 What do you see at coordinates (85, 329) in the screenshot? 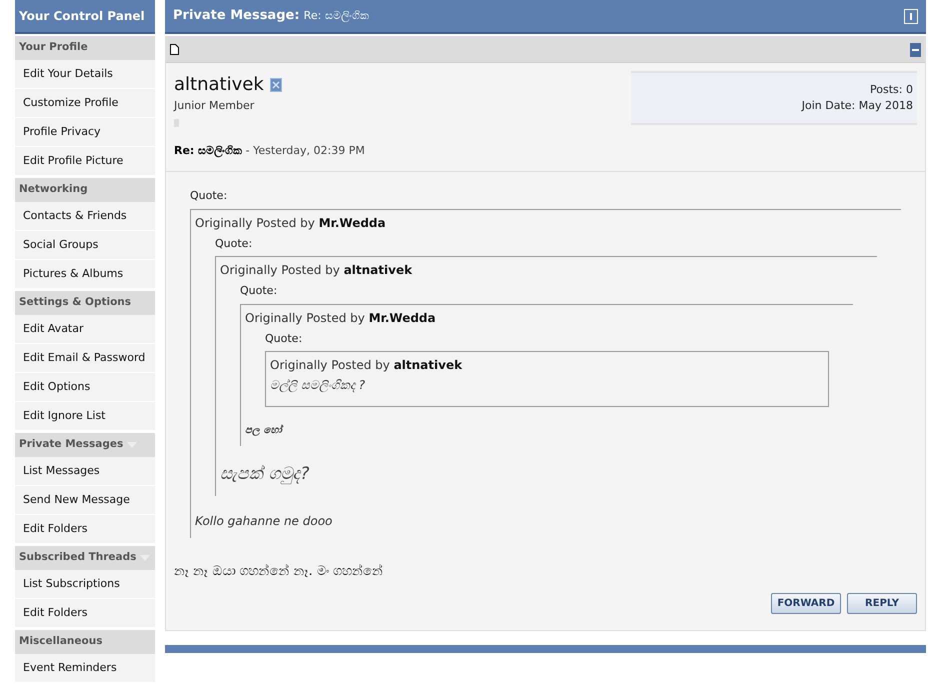
I see `sidebar-item: Edit Avatar` at bounding box center [85, 329].